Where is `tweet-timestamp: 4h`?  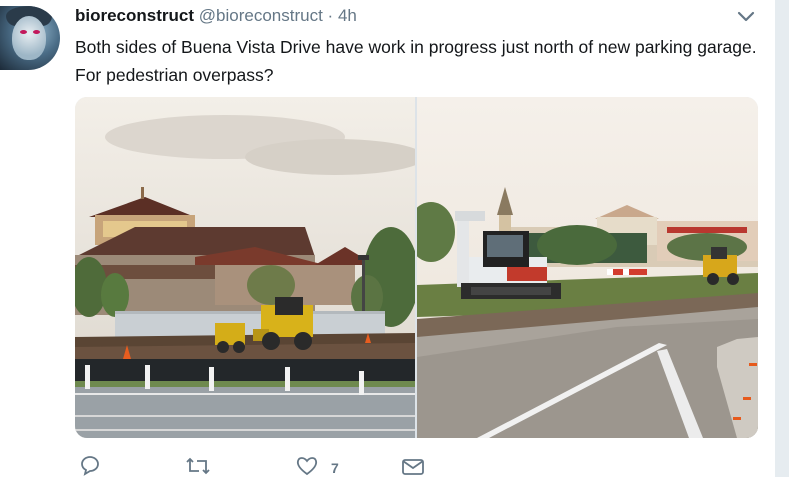
tweet-timestamp: 4h is located at coordinates (347, 15).